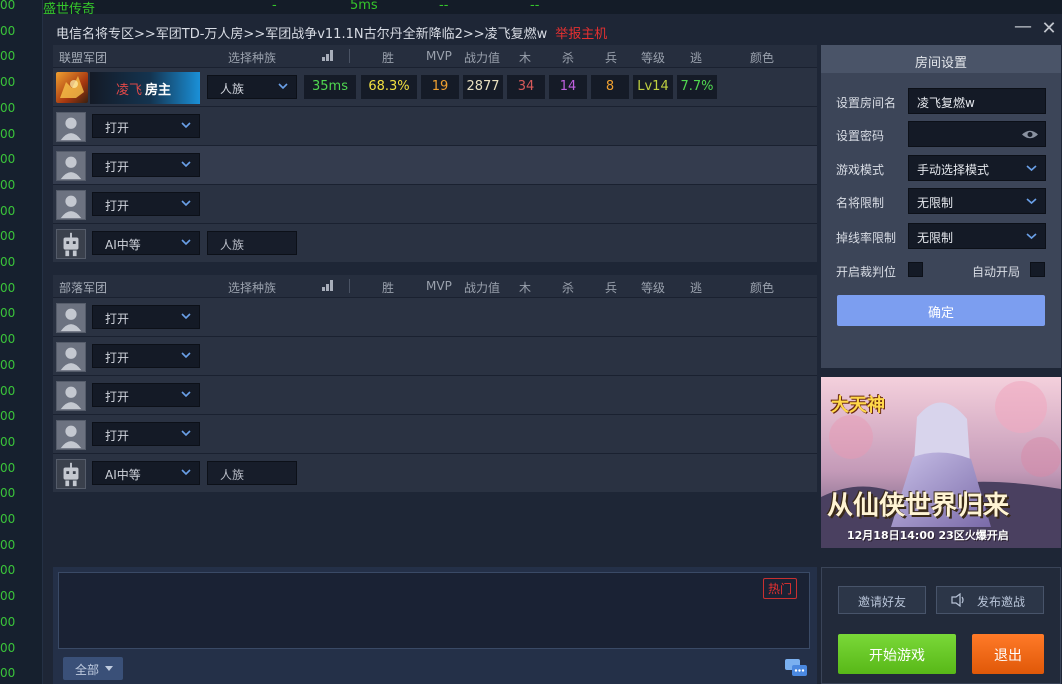 The image size is (1062, 684). I want to click on col-mvp: MVP, so click(439, 56).